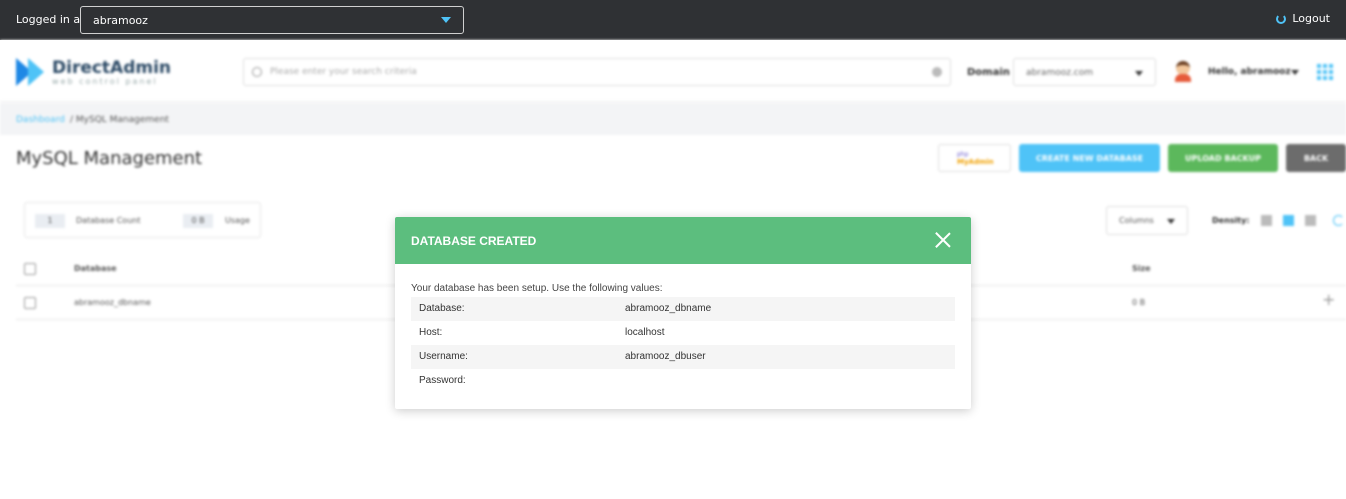 This screenshot has width=1346, height=499. Describe the element at coordinates (442, 380) in the screenshot. I see `dialog-key: Password:` at that location.